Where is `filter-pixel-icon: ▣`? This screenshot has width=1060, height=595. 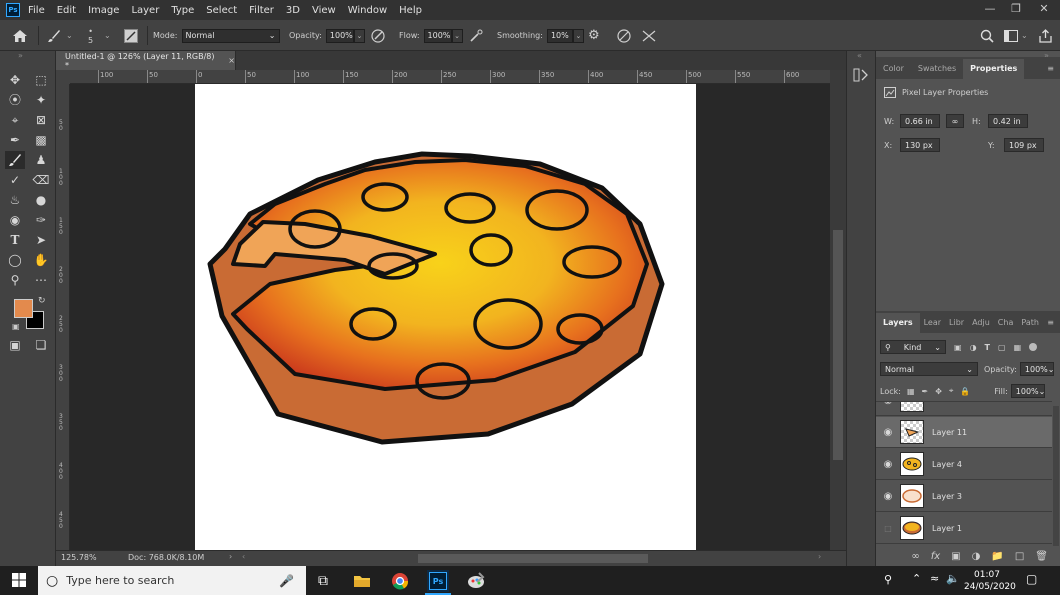
filter-pixel-icon: ▣ is located at coordinates (958, 347).